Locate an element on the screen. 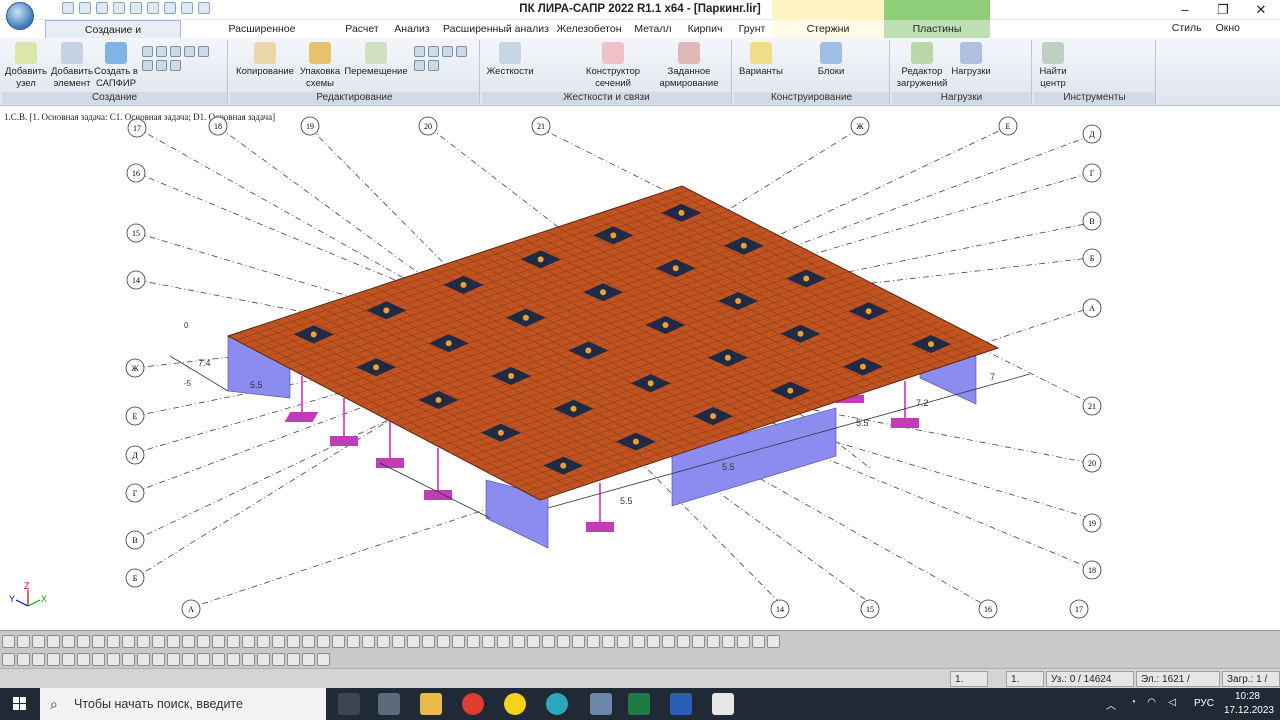 This screenshot has width=1280, height=723. clock-date: 17.12.2023 is located at coordinates (1249, 710).